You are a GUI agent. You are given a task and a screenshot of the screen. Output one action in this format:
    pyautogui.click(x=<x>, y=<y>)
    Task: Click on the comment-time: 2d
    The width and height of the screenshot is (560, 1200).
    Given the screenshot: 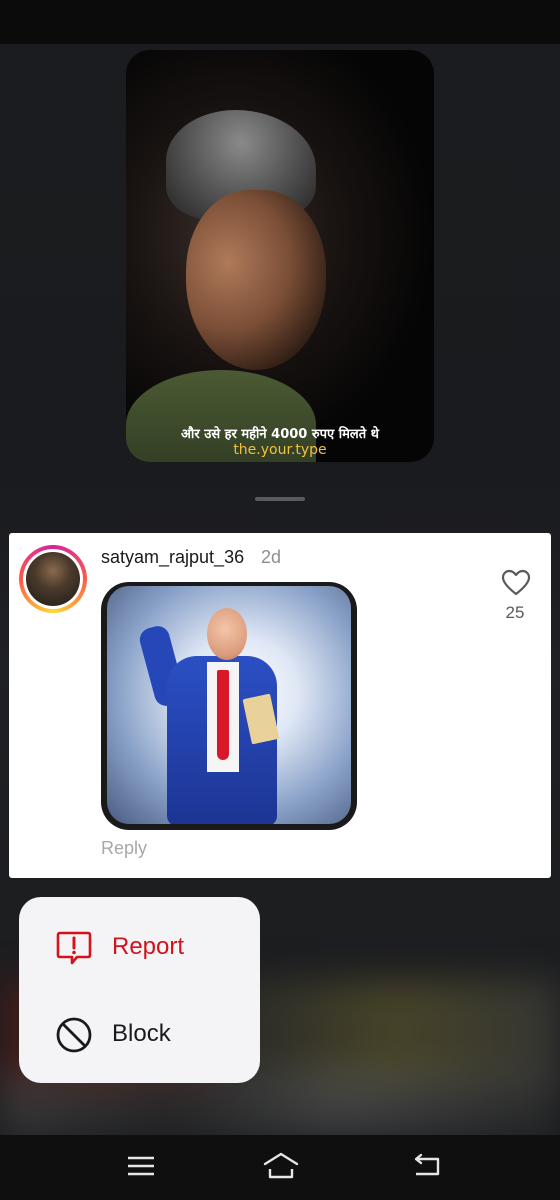 What is the action you would take?
    pyautogui.click(x=271, y=557)
    